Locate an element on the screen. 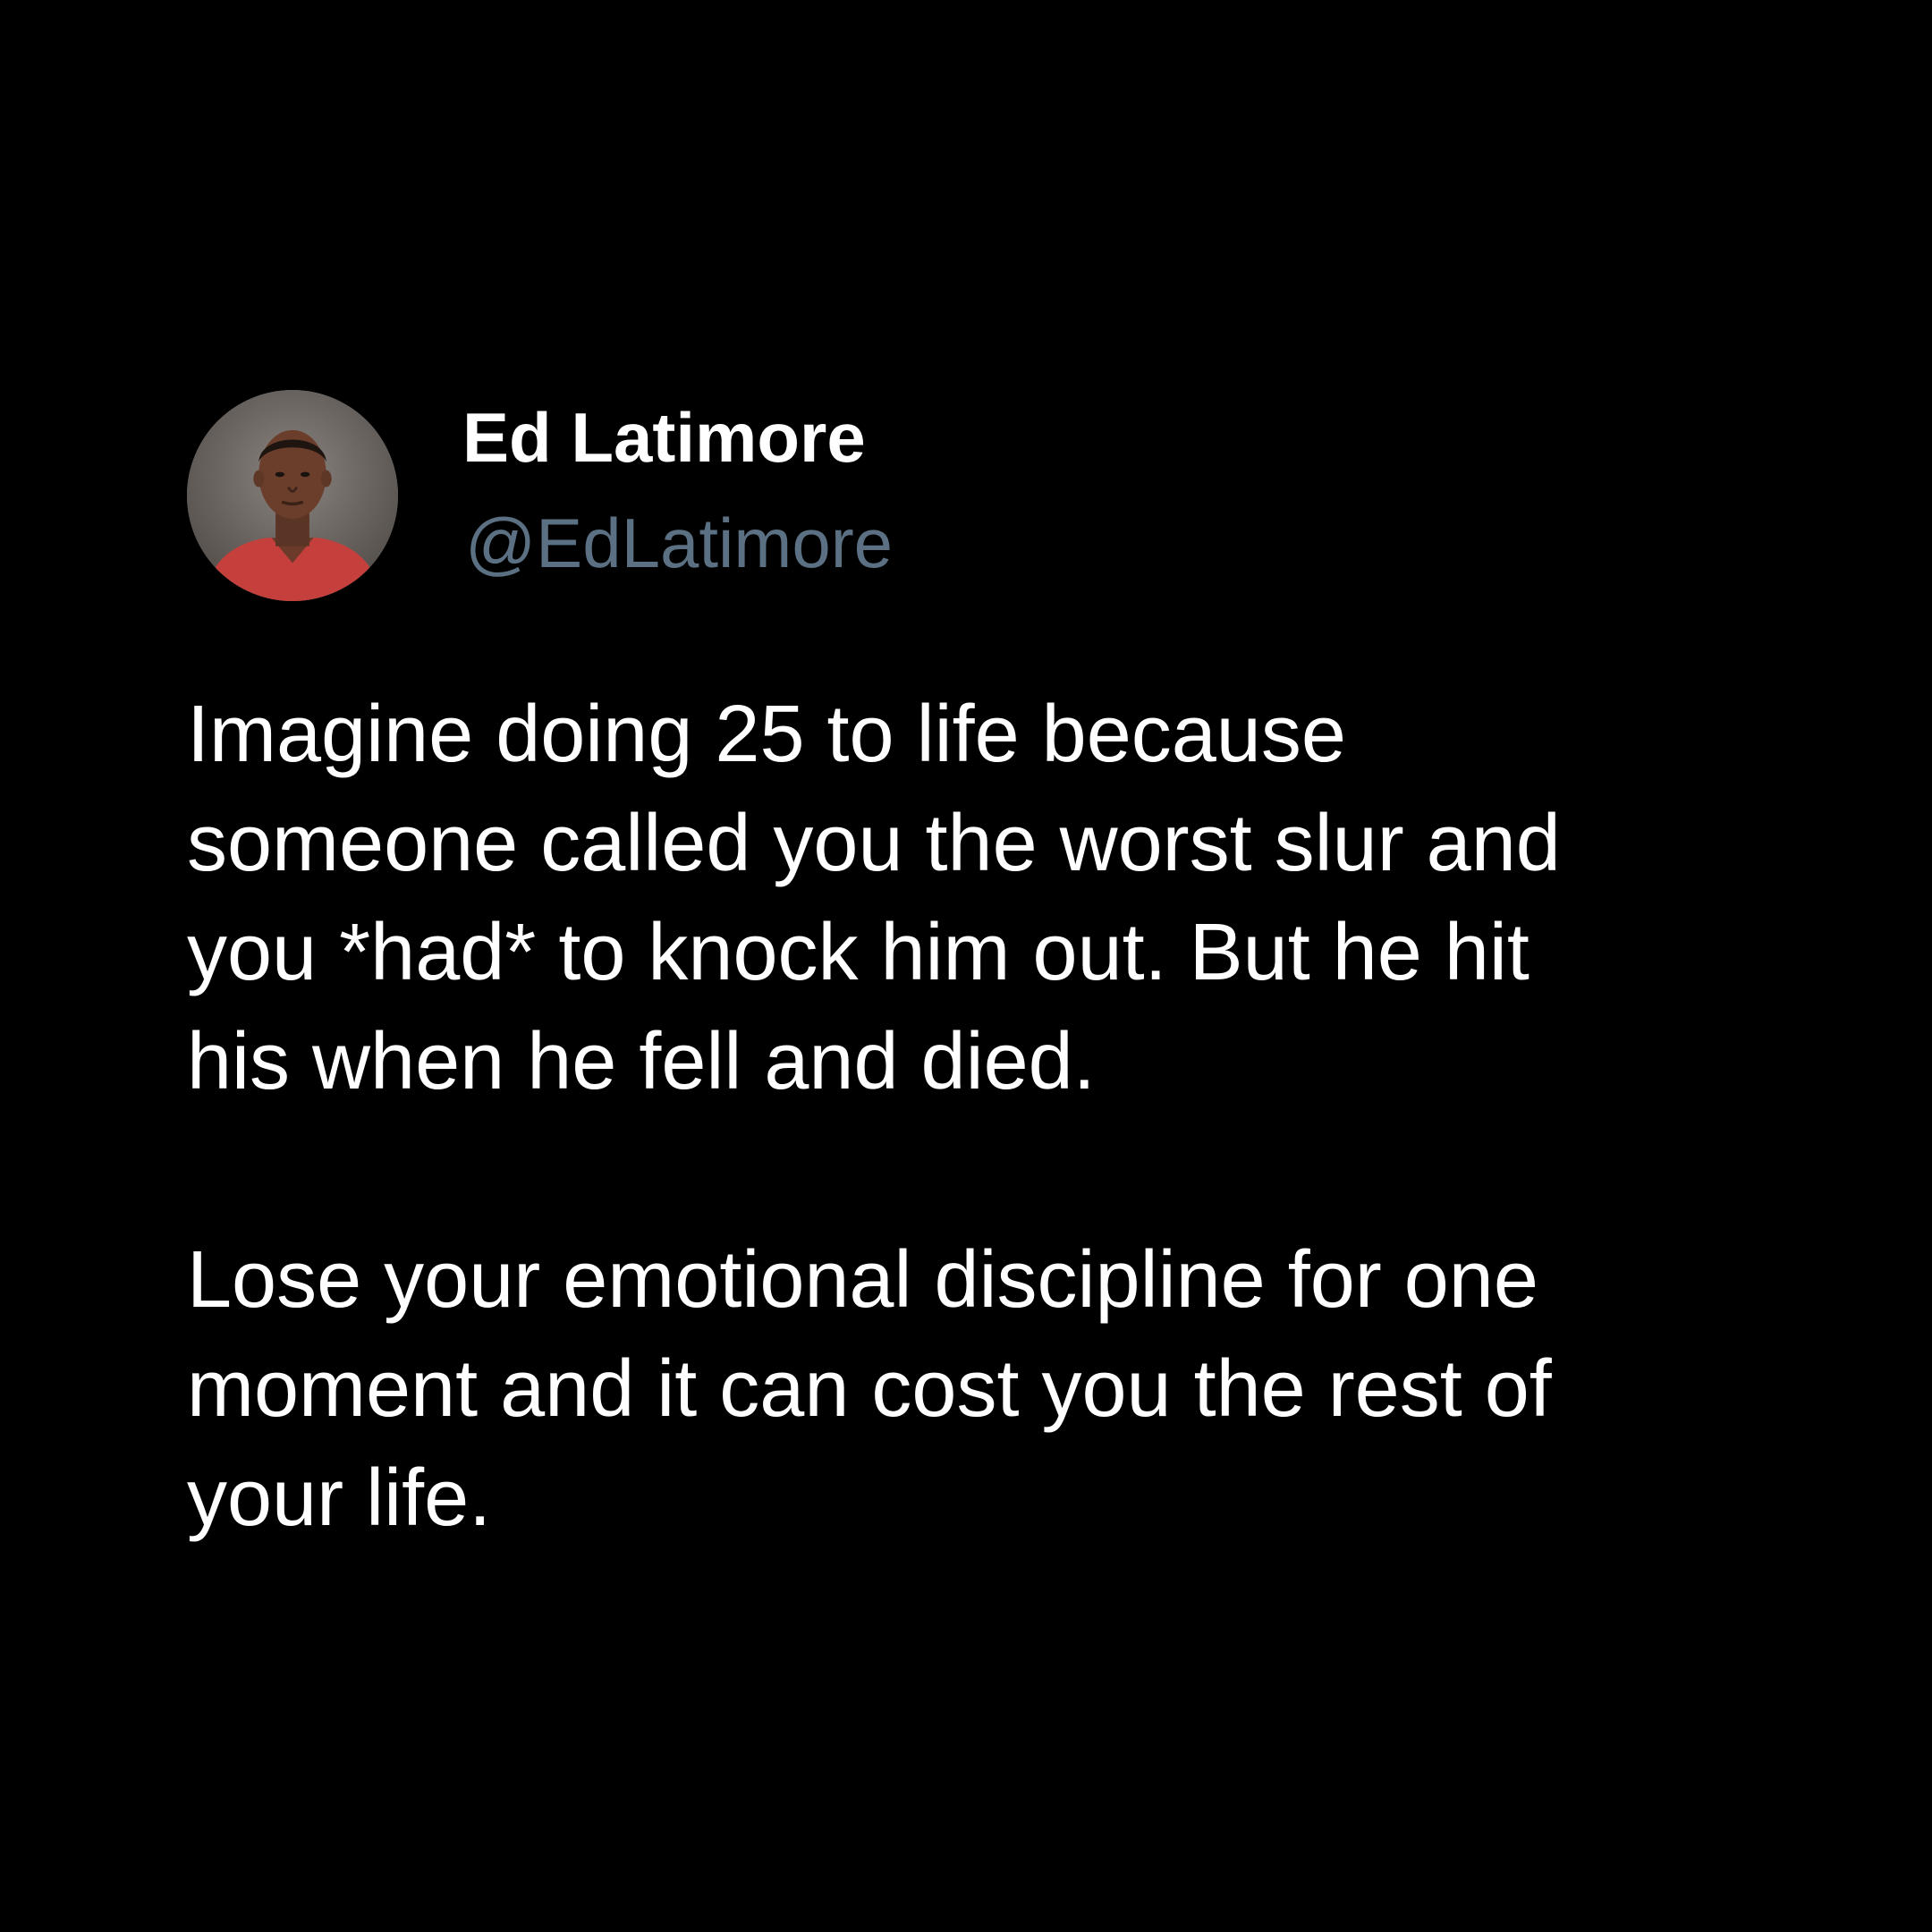  tweet-line: someone called you the worst slur and is located at coordinates (874, 843).